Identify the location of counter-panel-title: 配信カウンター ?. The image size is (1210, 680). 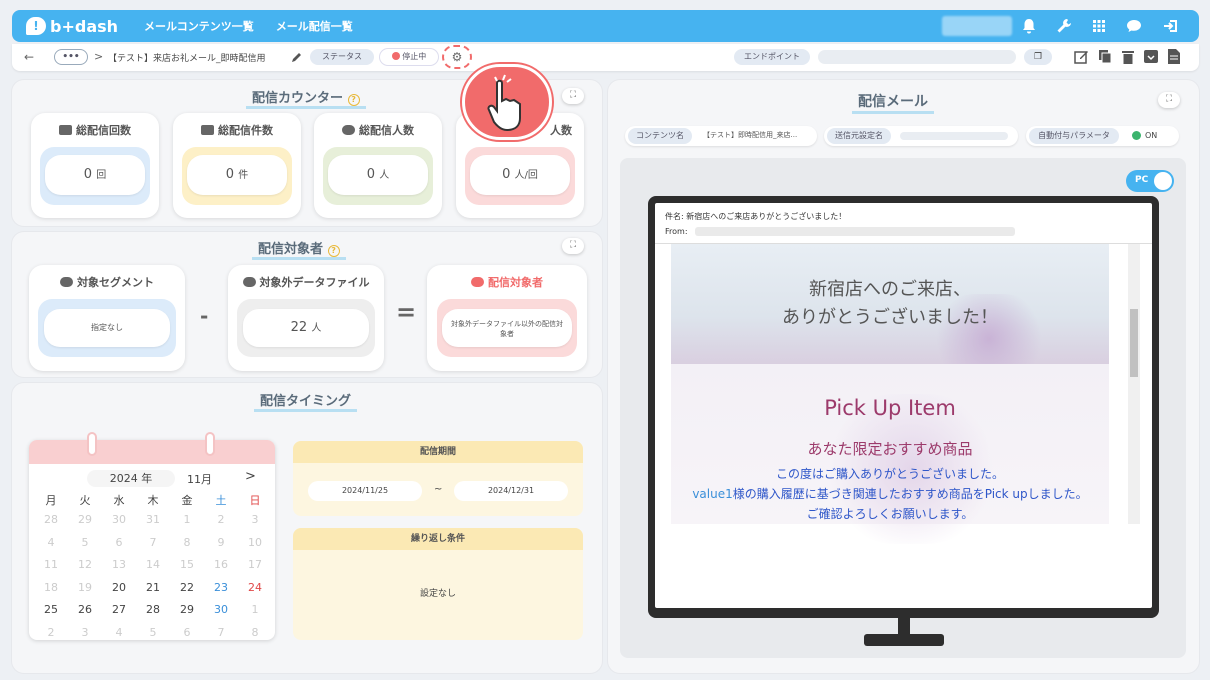
(306, 98).